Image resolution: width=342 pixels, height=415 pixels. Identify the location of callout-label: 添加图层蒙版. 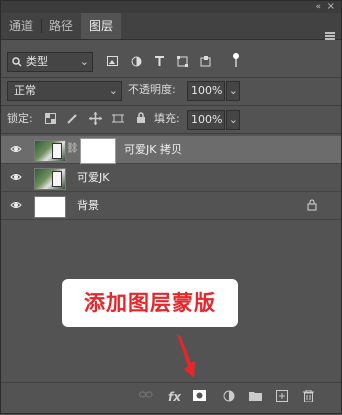
(150, 303).